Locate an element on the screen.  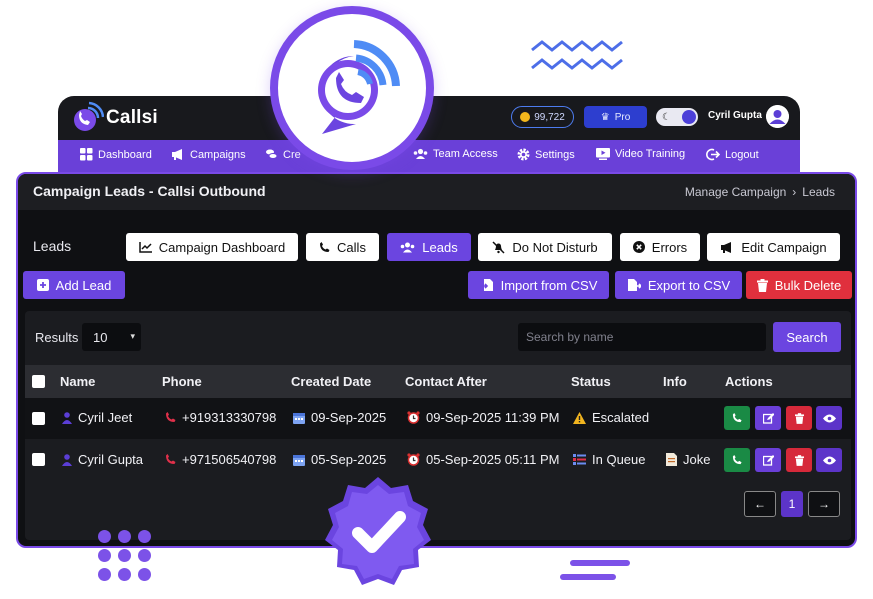
tab-label: Leads is located at coordinates (440, 247).